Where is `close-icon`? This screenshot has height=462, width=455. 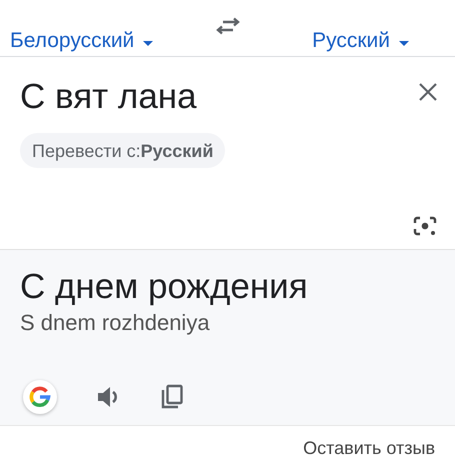 close-icon is located at coordinates (428, 92).